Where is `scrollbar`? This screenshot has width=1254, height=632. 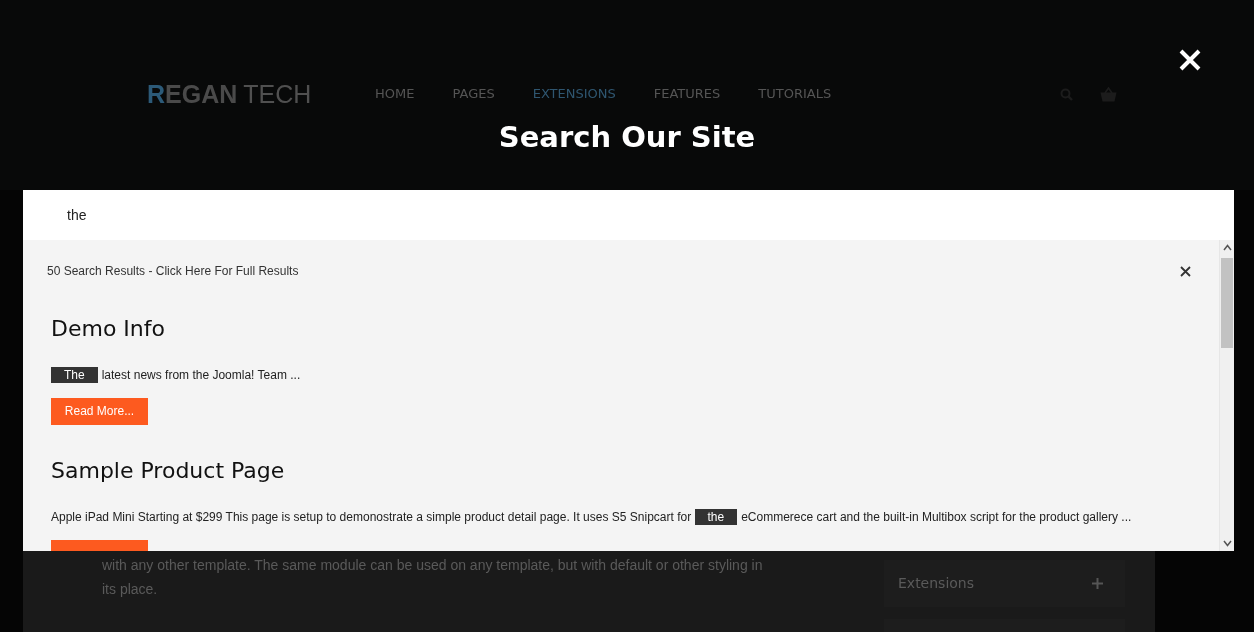 scrollbar is located at coordinates (1226, 395).